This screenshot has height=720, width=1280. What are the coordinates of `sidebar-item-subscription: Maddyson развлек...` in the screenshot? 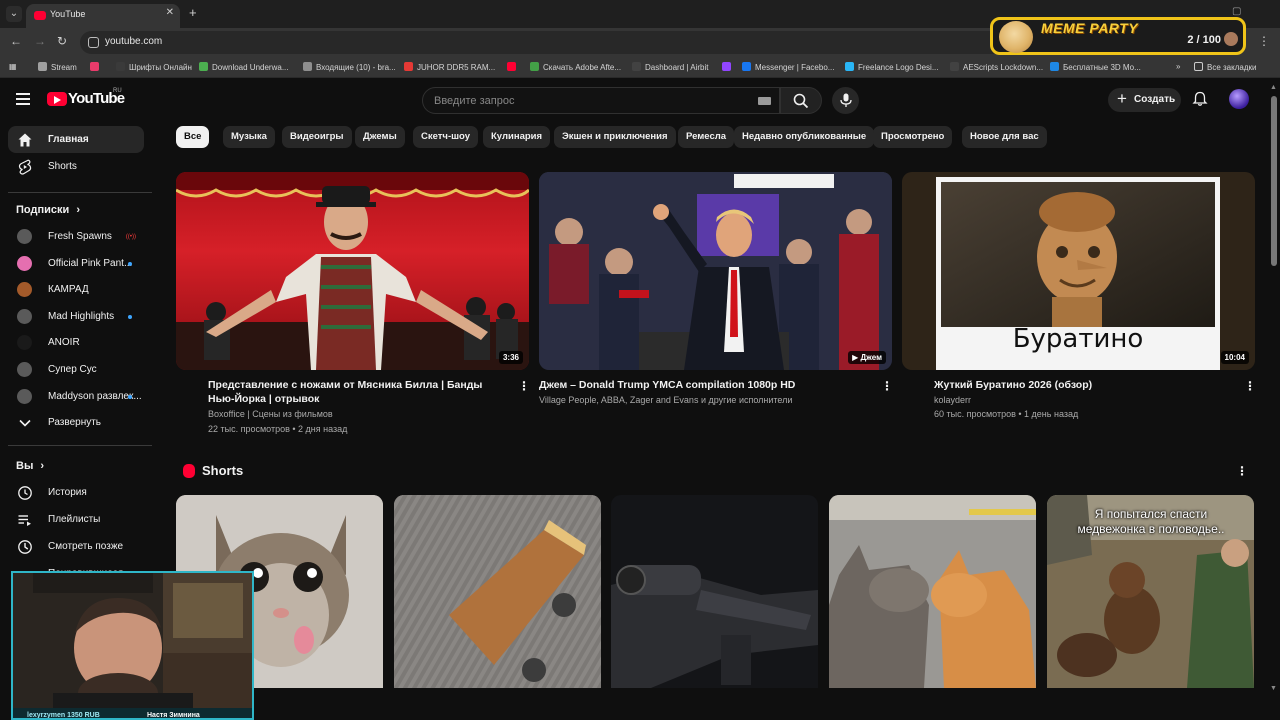 It's located at (76, 396).